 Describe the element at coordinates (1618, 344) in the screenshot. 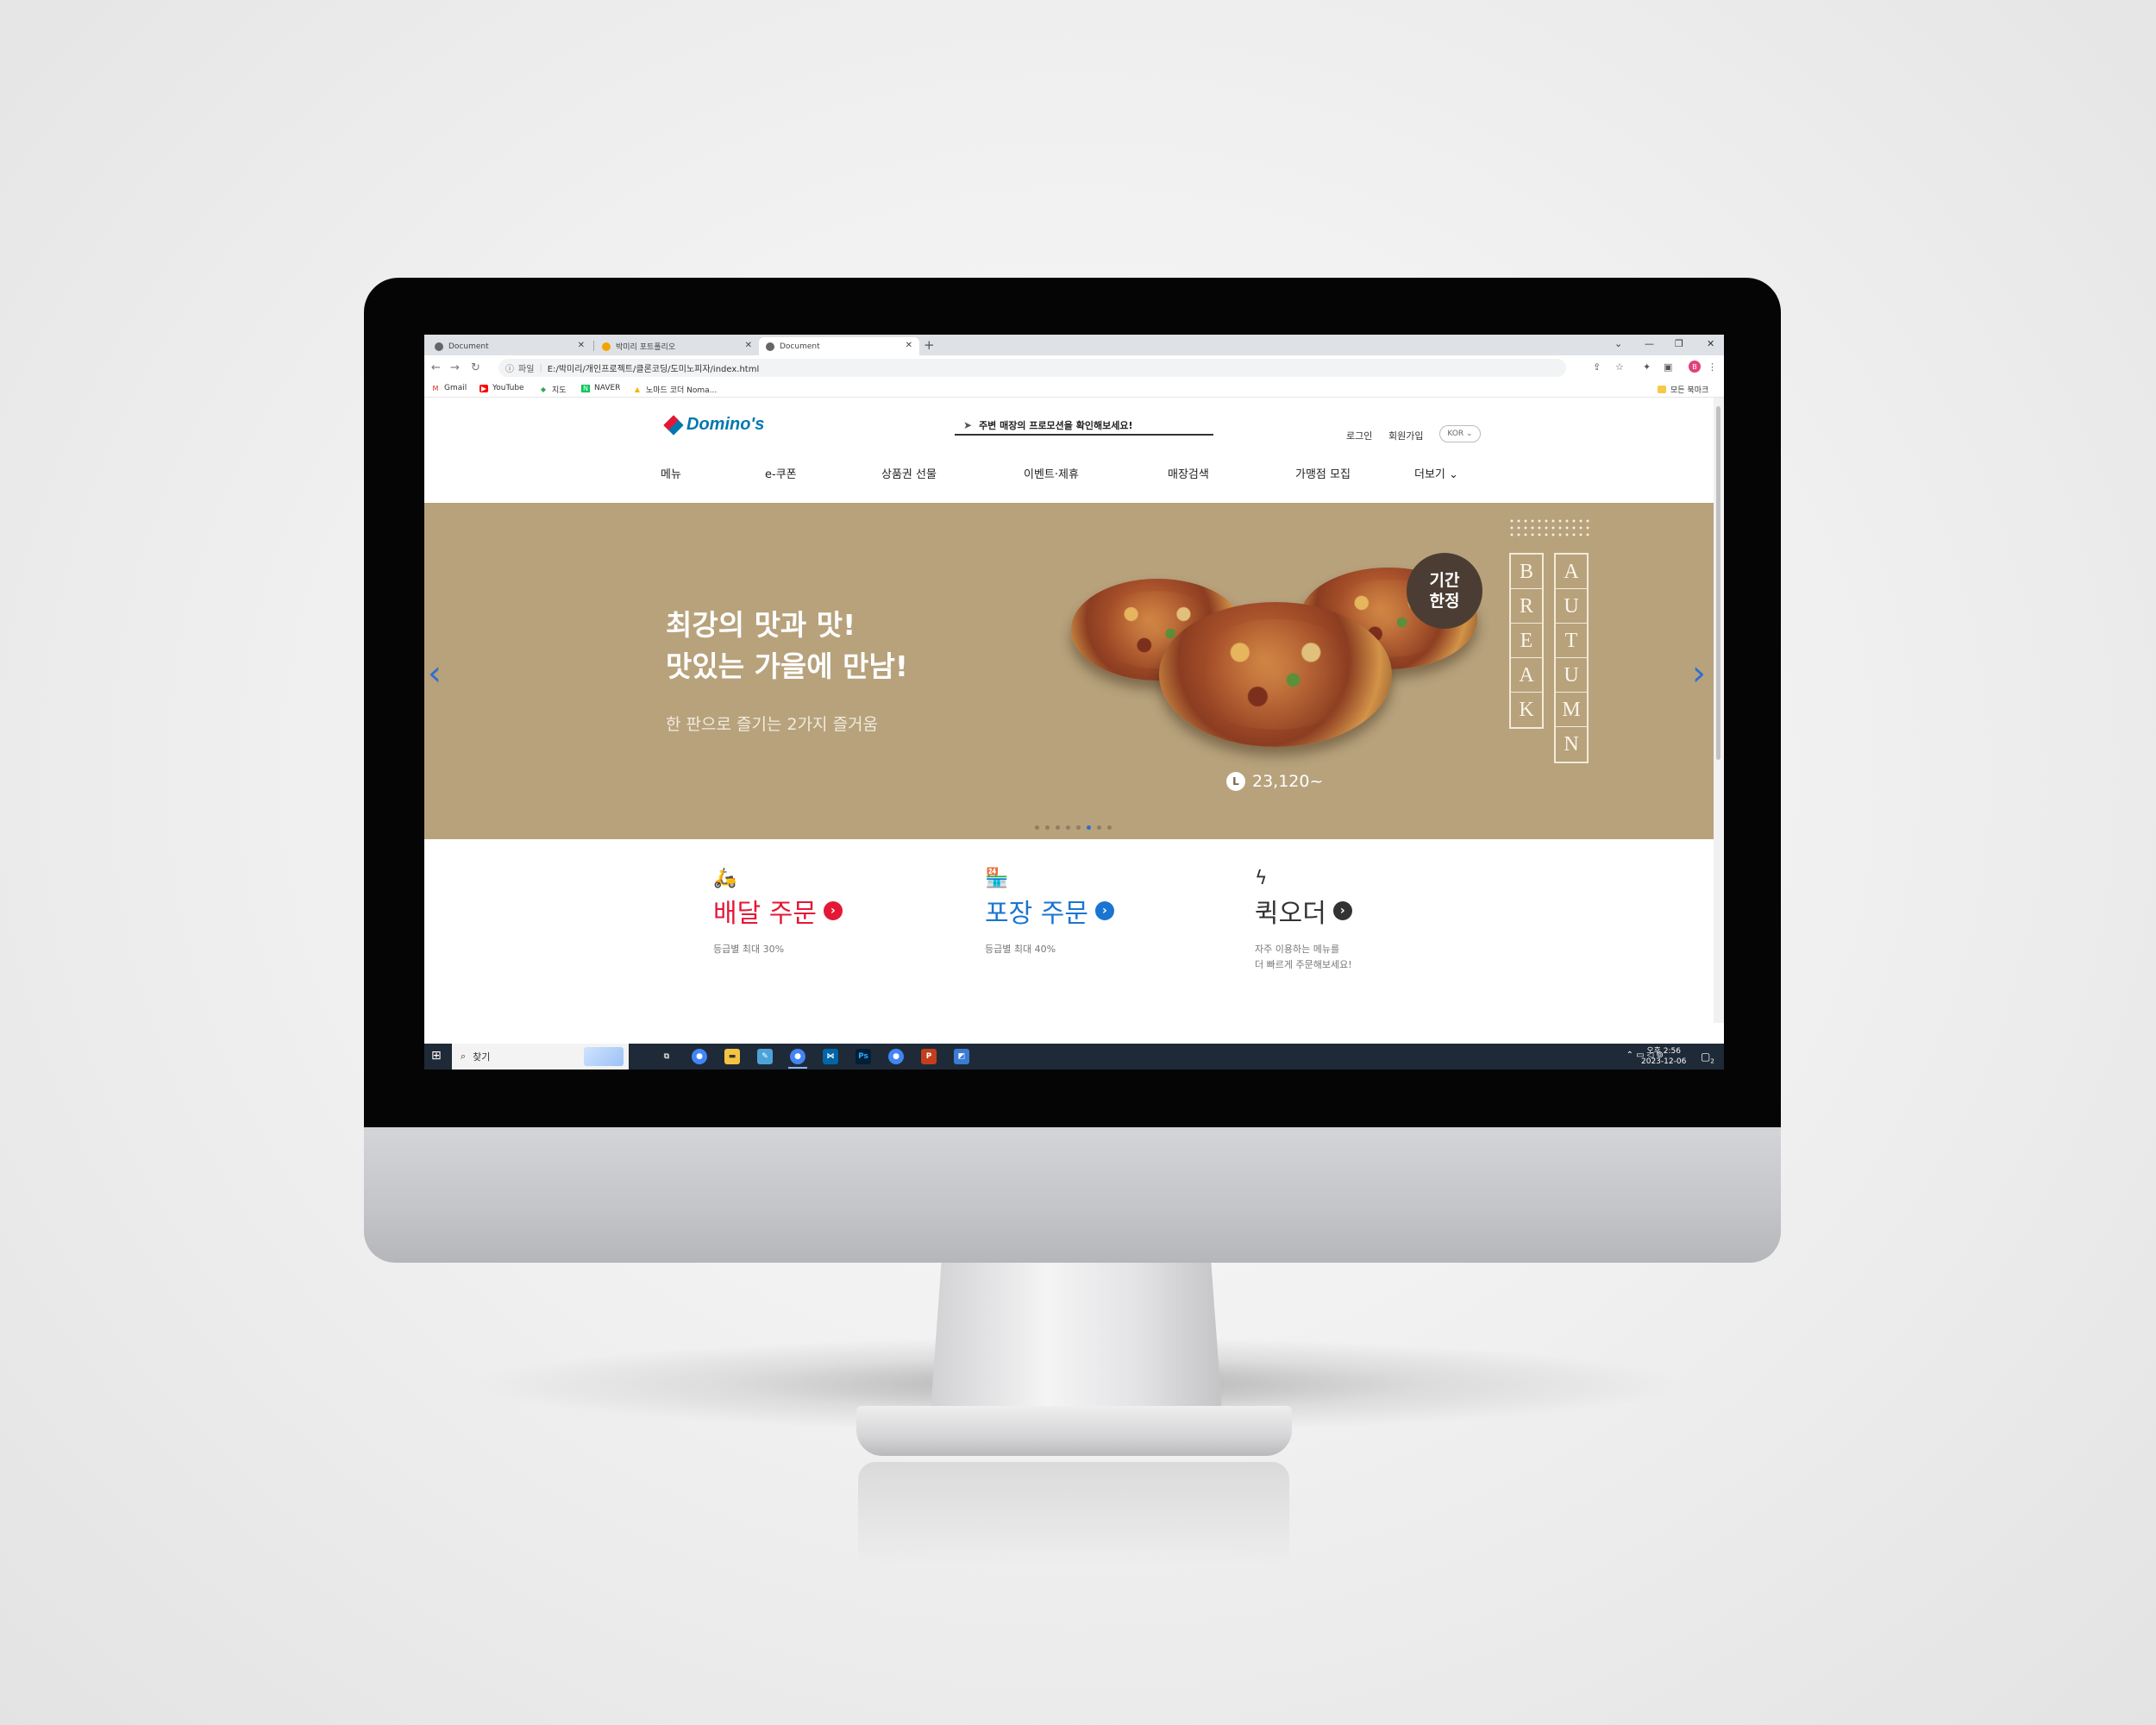

I see `tab-search-chevron-icon: ⌄` at that location.